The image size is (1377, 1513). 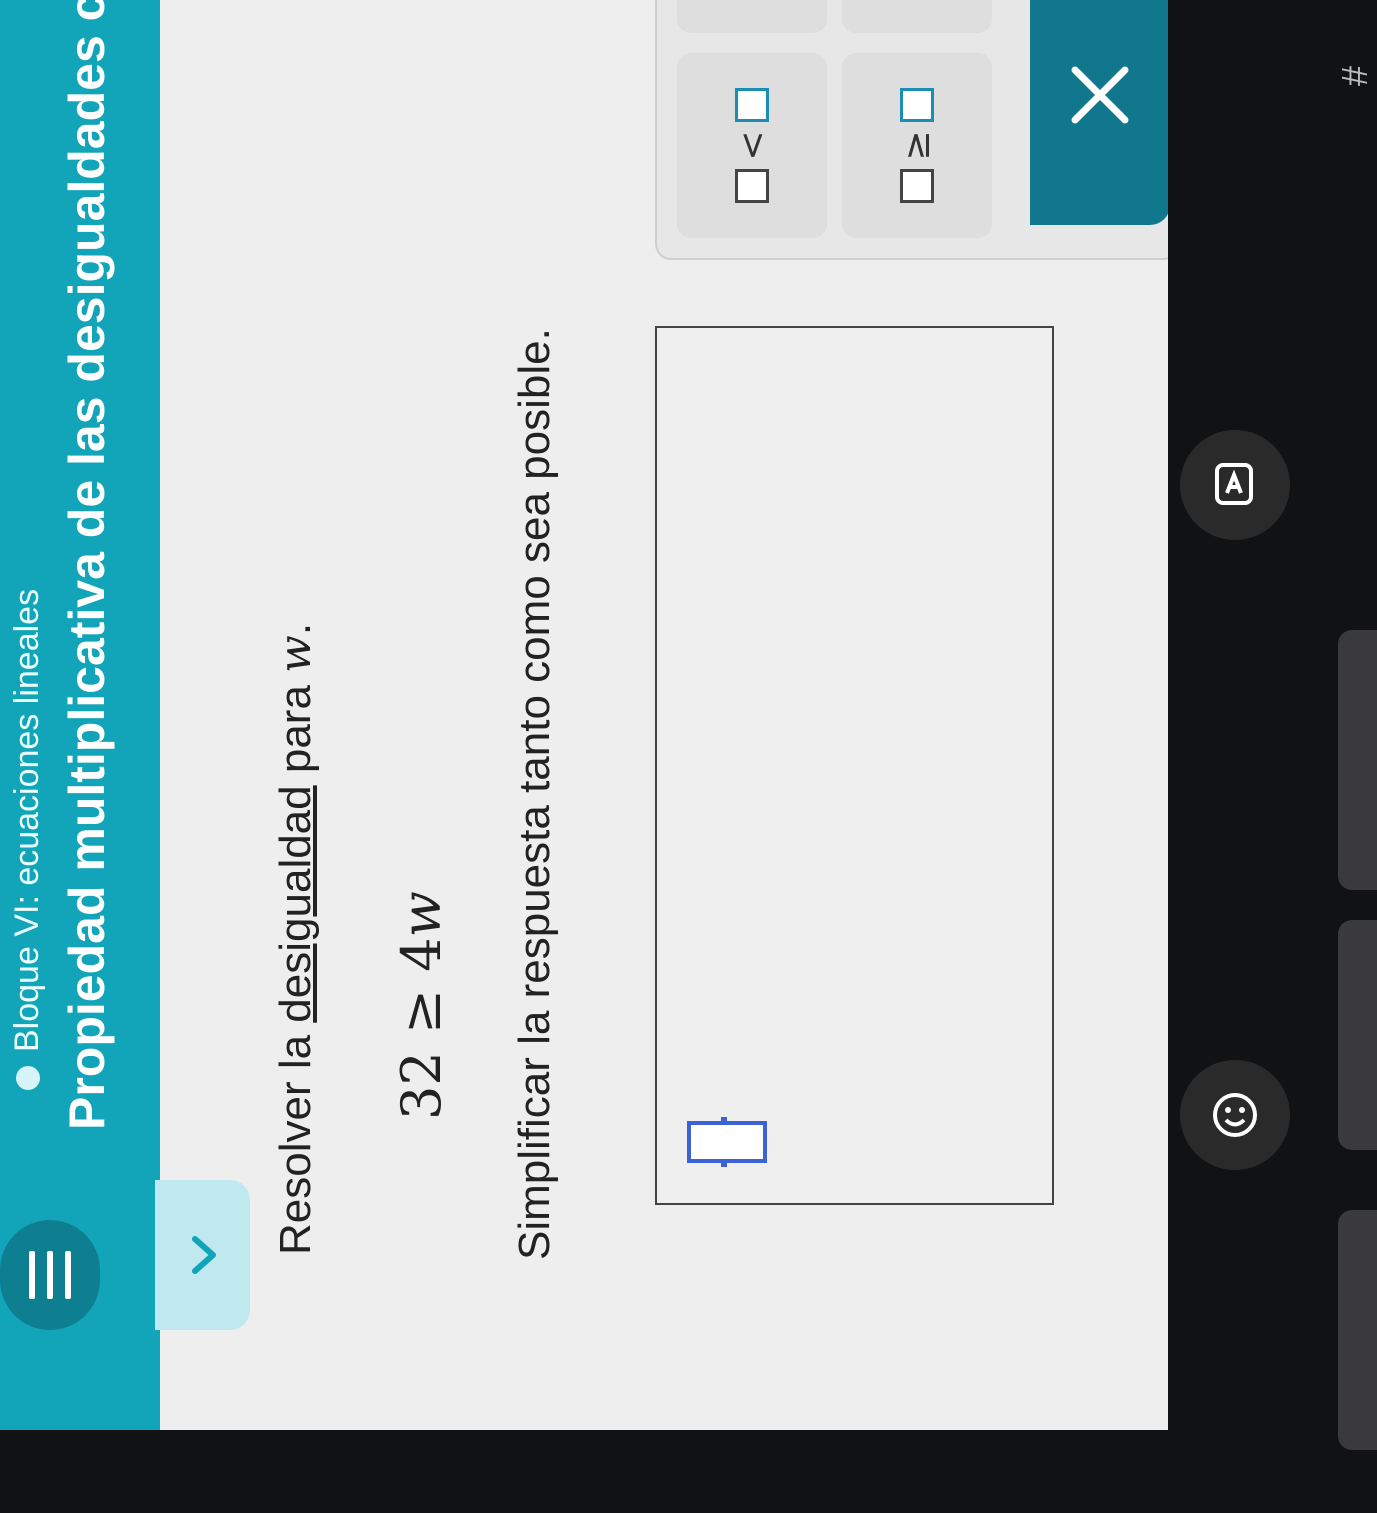 I want to click on greater-equal-key: ≥, so click(x=917, y=145).